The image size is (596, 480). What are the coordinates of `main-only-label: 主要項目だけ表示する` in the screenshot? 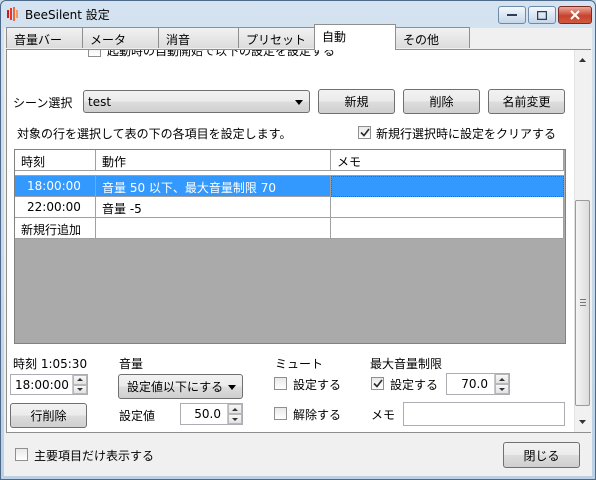 It's located at (94, 456).